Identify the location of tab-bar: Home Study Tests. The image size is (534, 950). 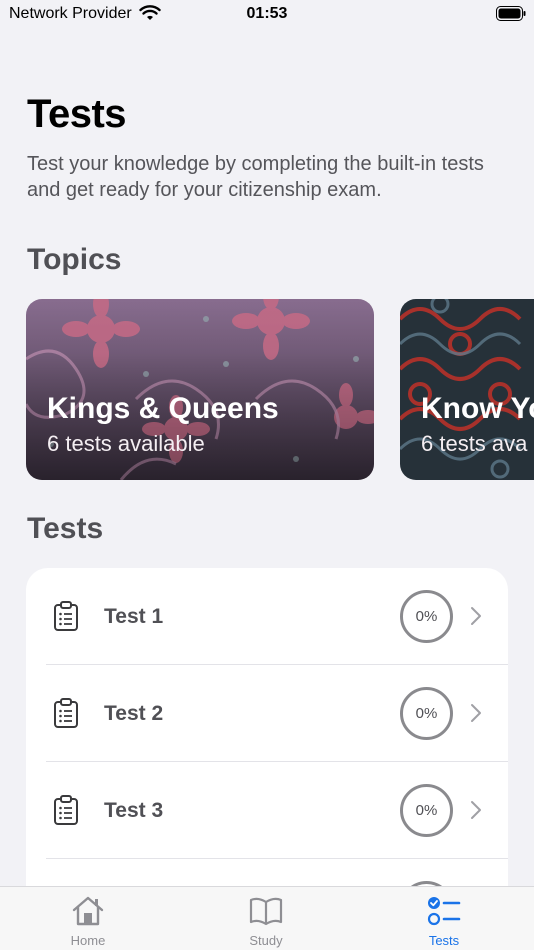
(267, 918).